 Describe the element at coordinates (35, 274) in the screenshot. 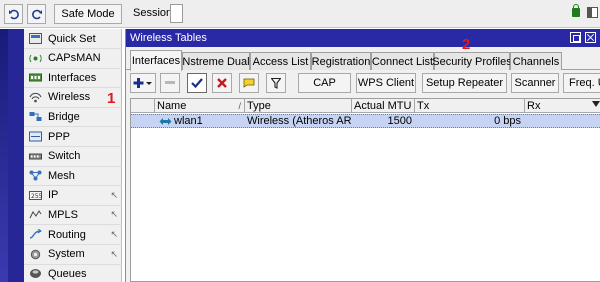

I see `queues-icon` at that location.